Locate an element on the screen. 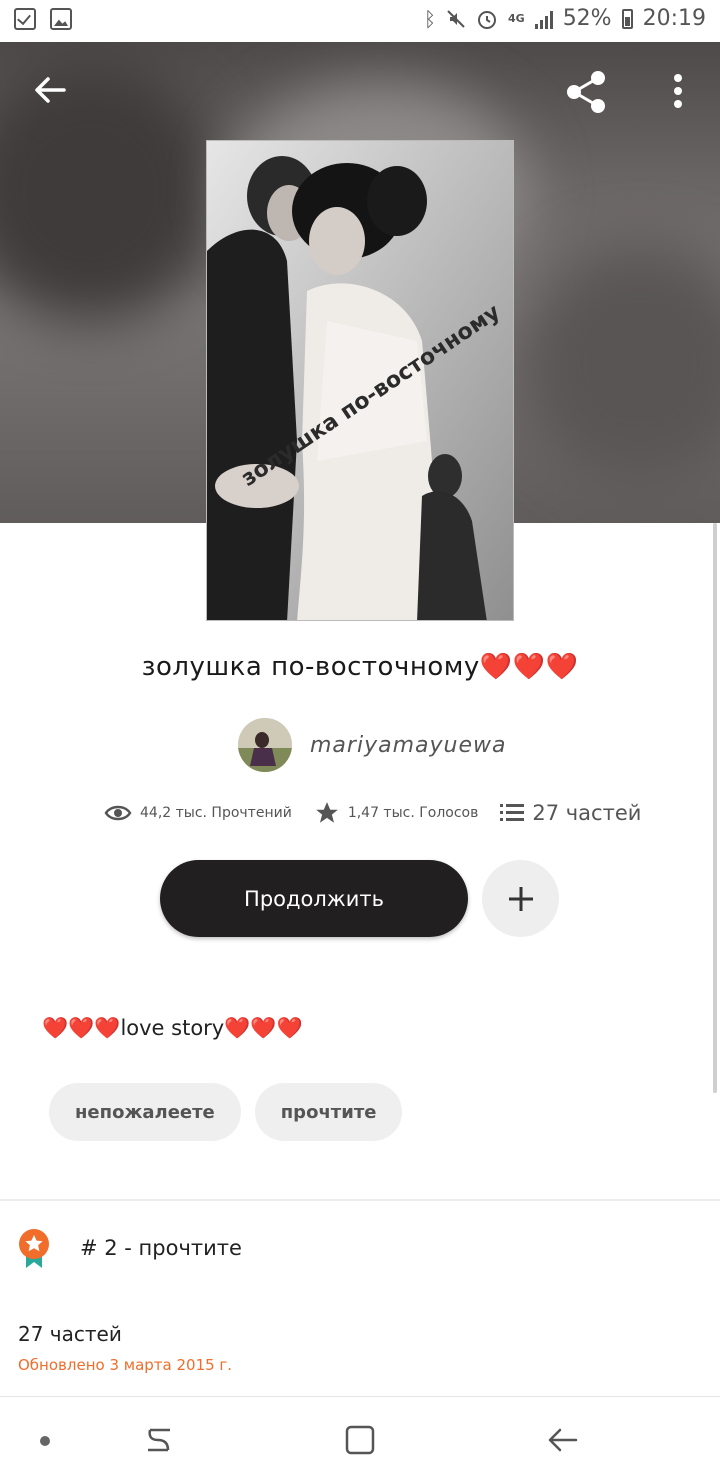 The image size is (720, 1480). system-nav-bar is located at coordinates (360, 1440).